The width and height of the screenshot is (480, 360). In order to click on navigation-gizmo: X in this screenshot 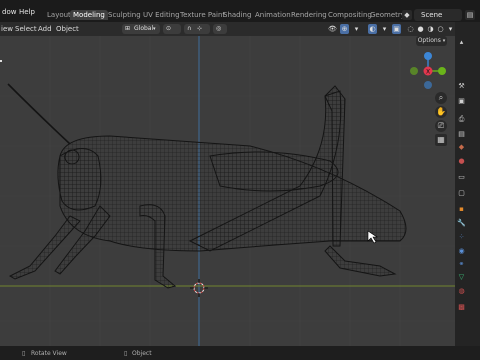, I will do `click(429, 72)`.